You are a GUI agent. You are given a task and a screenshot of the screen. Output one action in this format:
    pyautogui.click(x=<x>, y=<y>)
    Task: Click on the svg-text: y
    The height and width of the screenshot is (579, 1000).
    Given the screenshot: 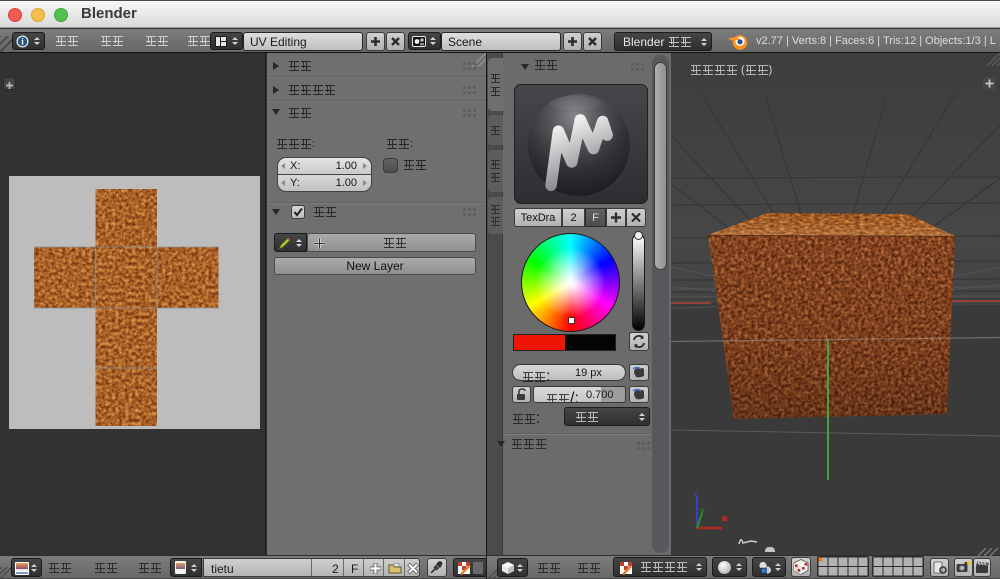 What is the action you would take?
    pyautogui.click(x=702, y=510)
    